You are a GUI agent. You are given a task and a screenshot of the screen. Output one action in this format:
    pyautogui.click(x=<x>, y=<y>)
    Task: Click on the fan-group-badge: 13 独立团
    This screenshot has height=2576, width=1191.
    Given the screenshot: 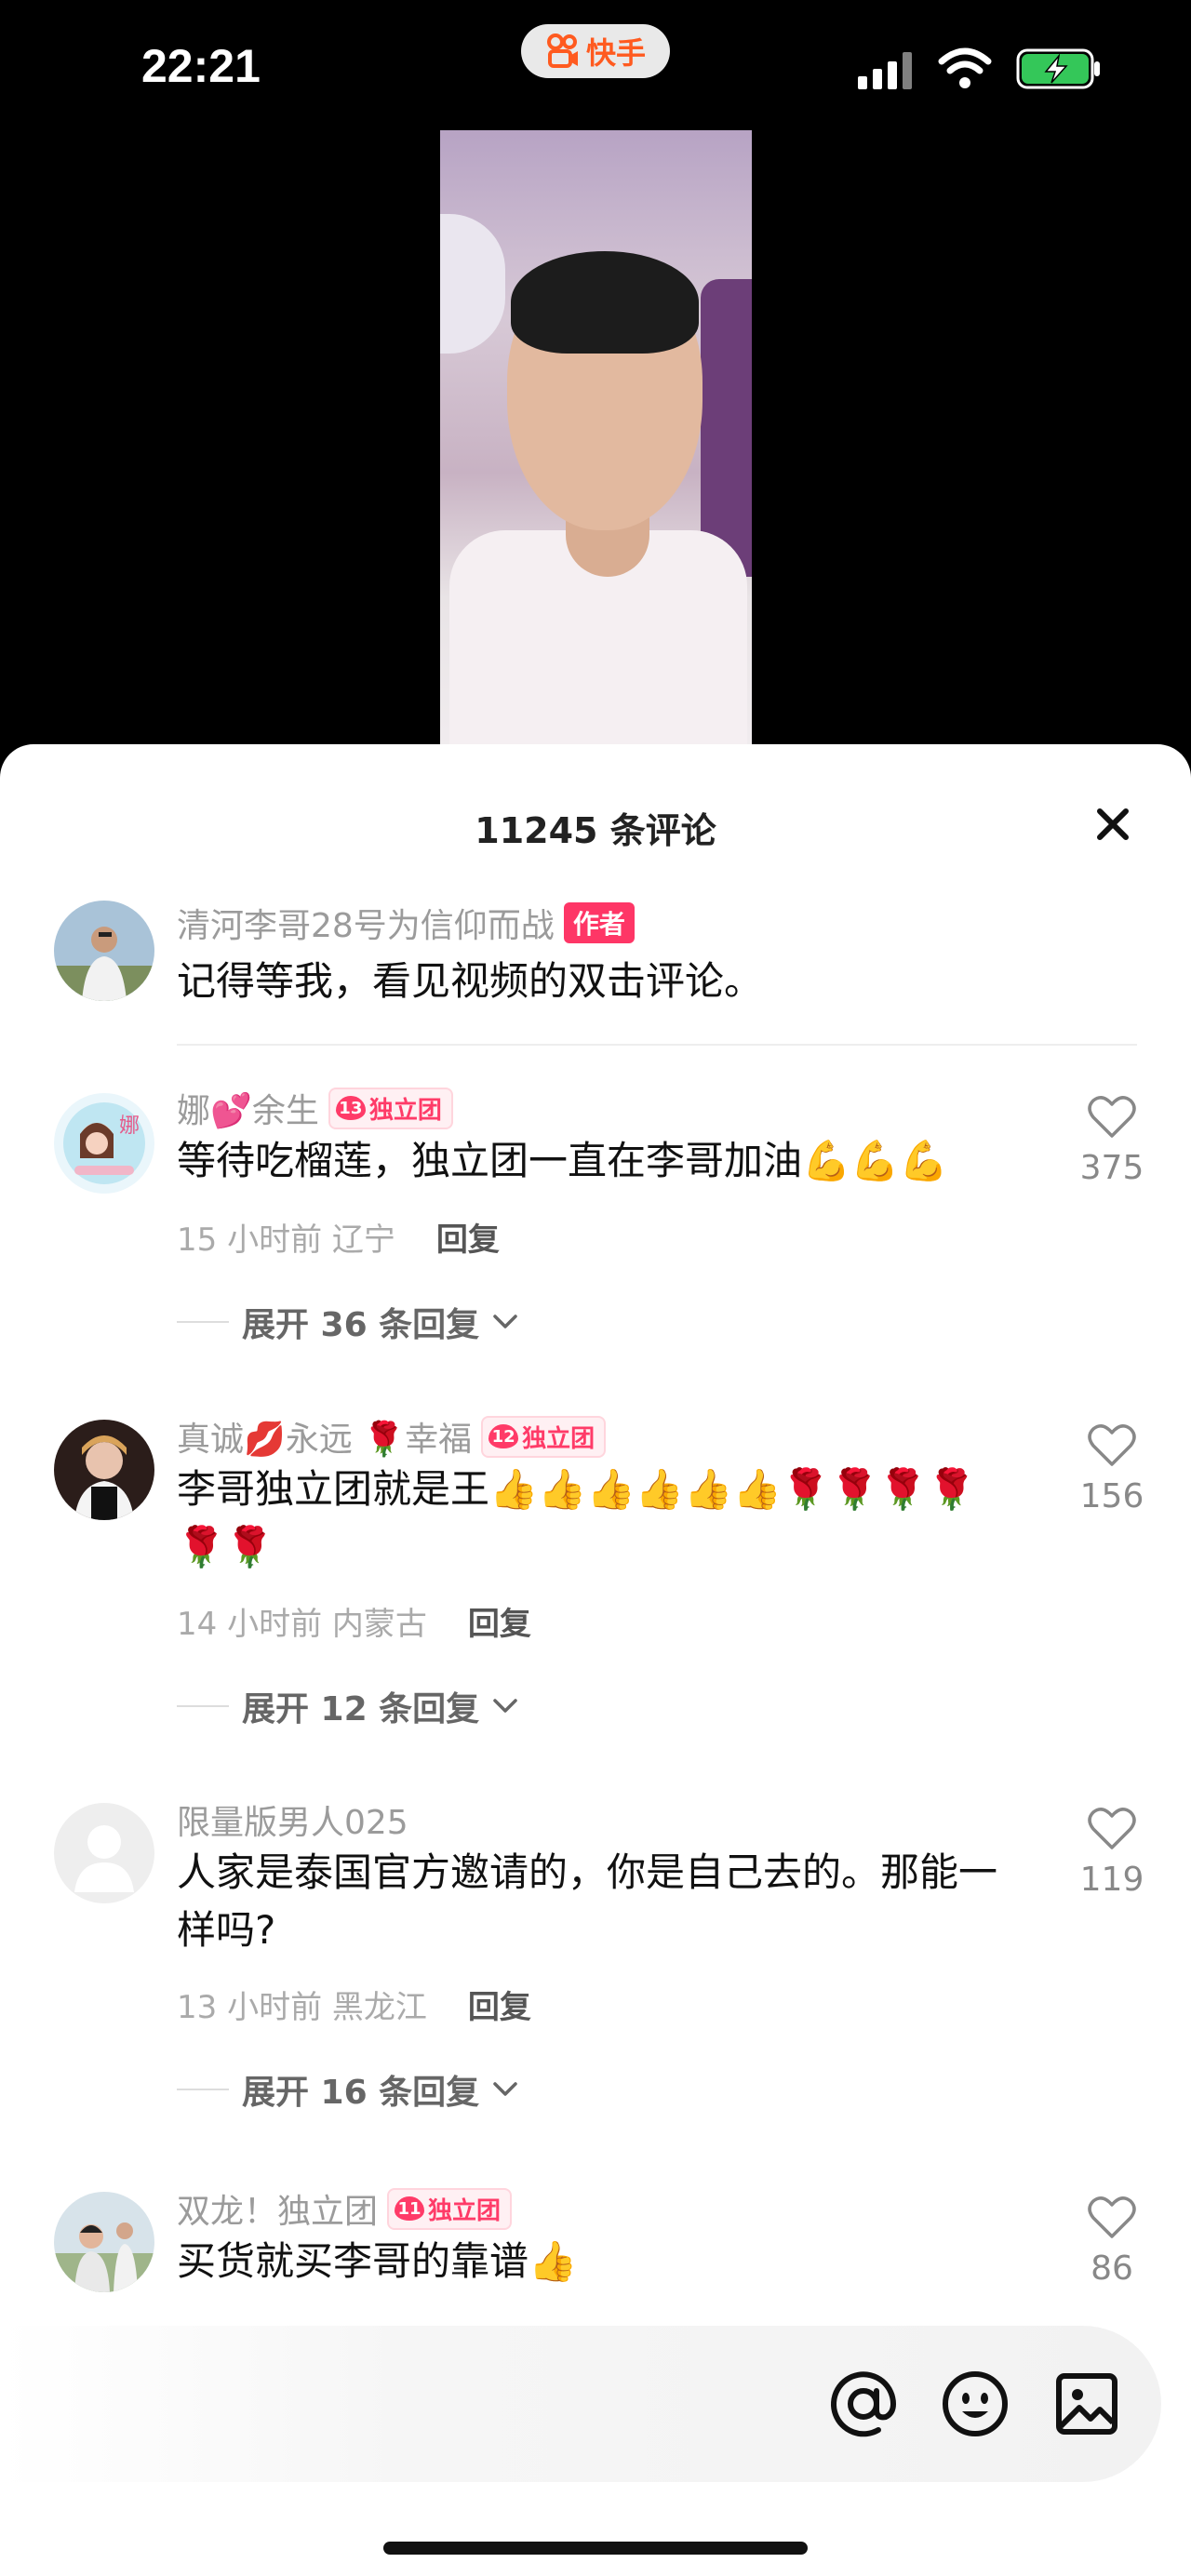 What is the action you would take?
    pyautogui.click(x=390, y=1108)
    